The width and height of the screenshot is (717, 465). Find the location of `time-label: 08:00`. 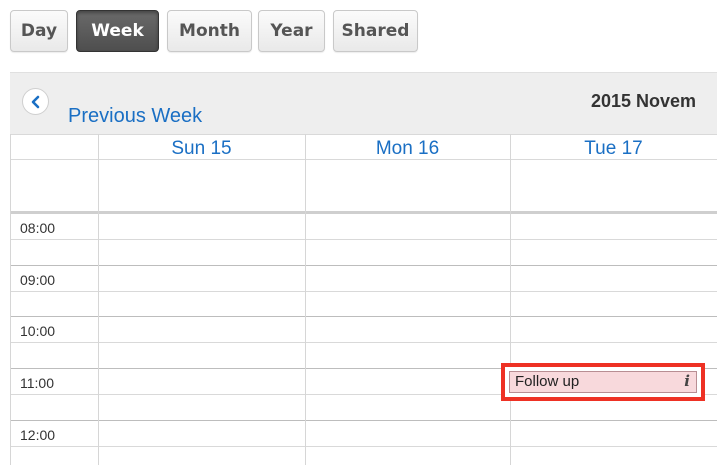

time-label: 08:00 is located at coordinates (38, 228).